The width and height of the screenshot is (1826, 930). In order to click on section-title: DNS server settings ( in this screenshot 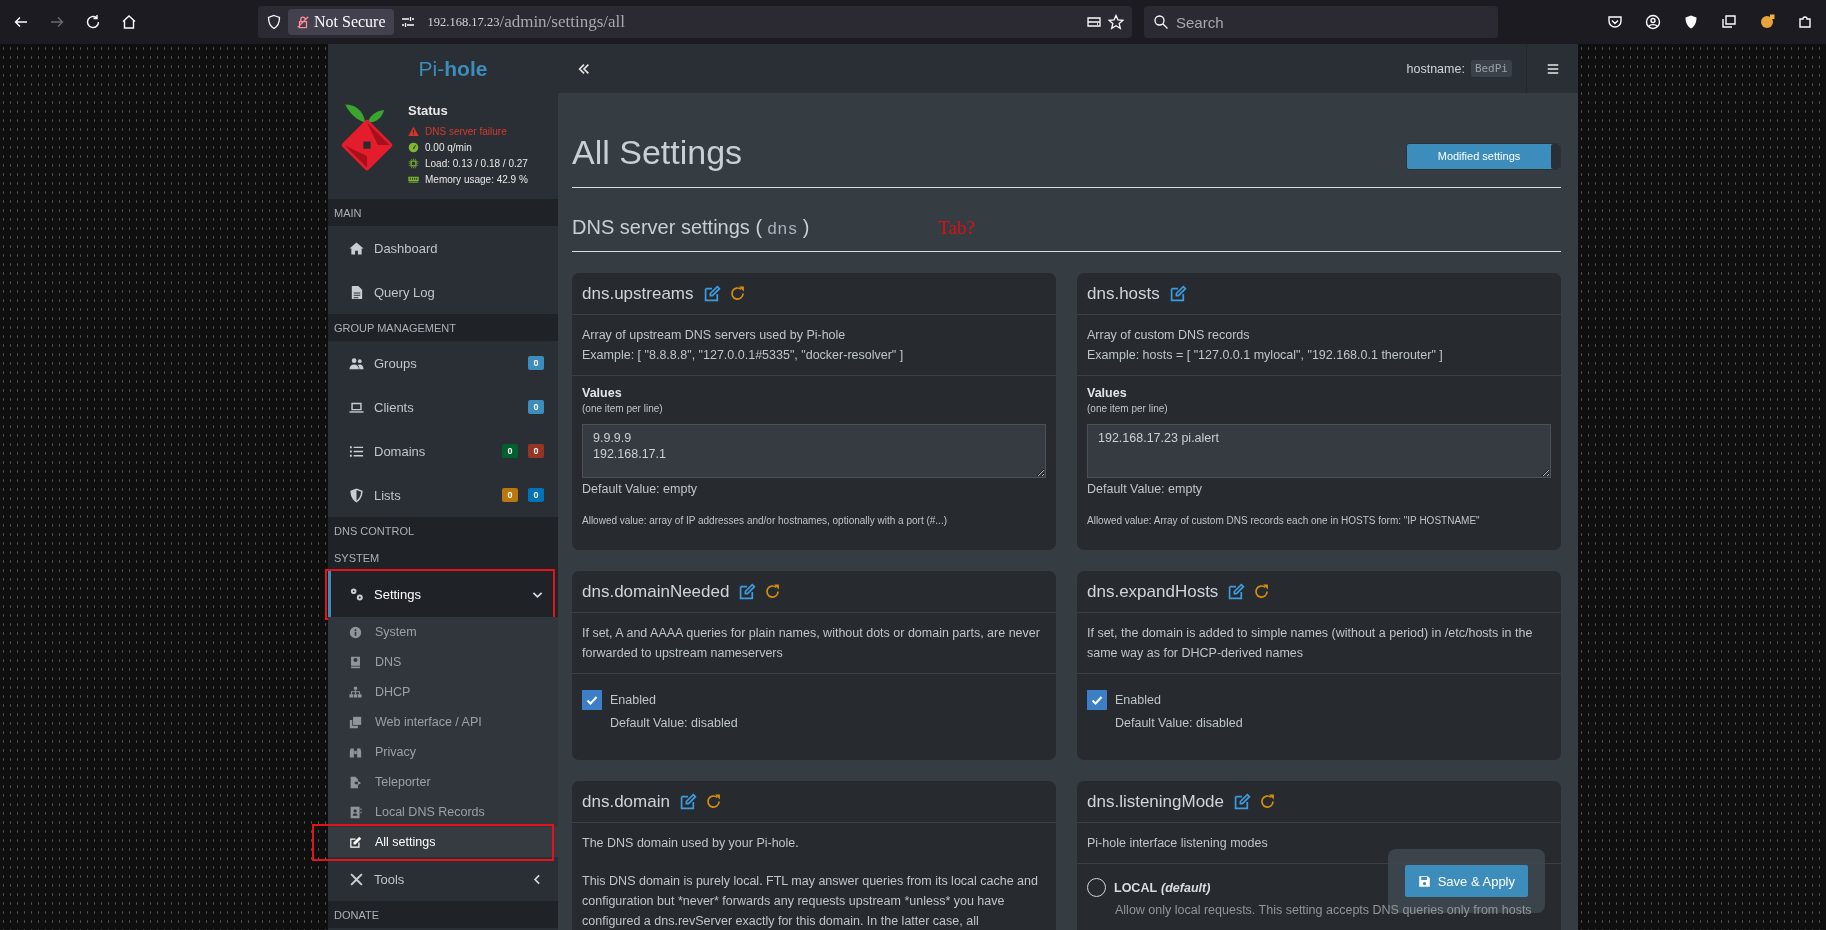, I will do `click(667, 227)`.